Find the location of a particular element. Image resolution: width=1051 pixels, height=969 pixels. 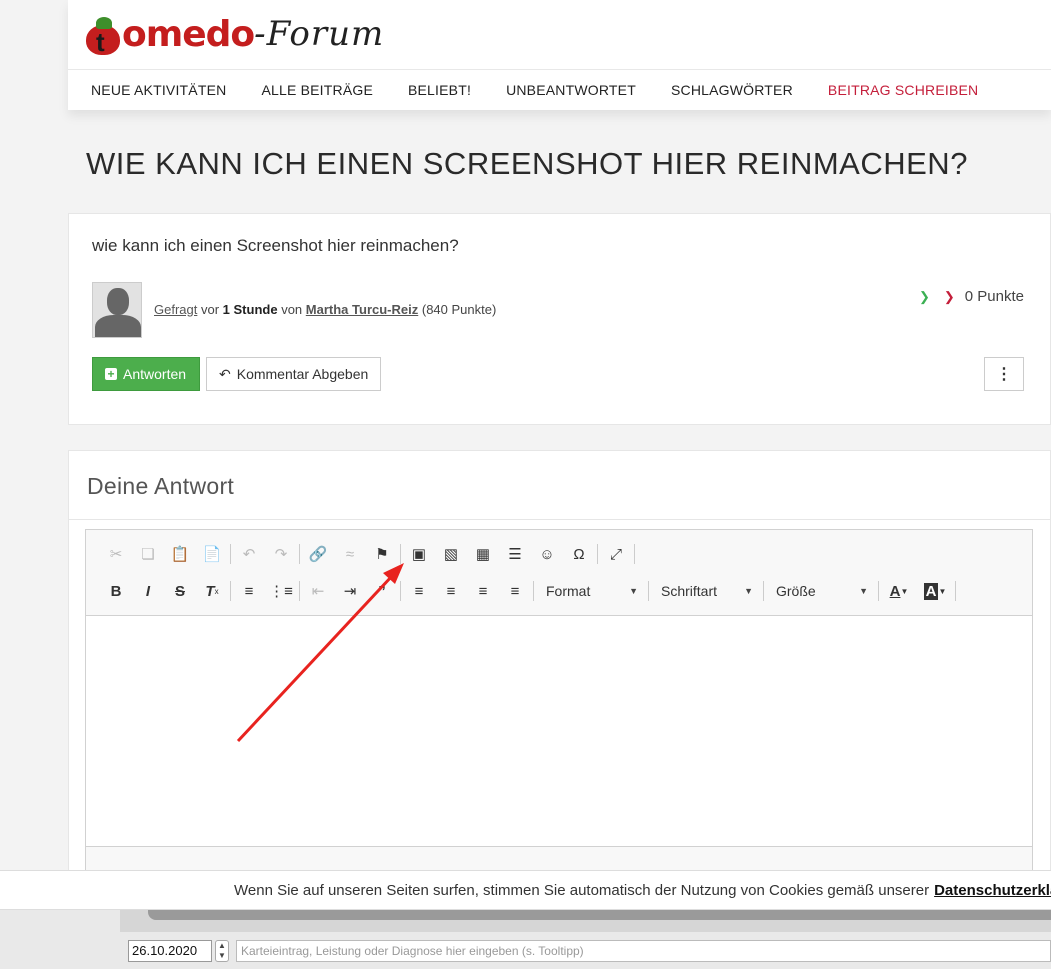

horizontal-line-icon: ☰ is located at coordinates (515, 554).